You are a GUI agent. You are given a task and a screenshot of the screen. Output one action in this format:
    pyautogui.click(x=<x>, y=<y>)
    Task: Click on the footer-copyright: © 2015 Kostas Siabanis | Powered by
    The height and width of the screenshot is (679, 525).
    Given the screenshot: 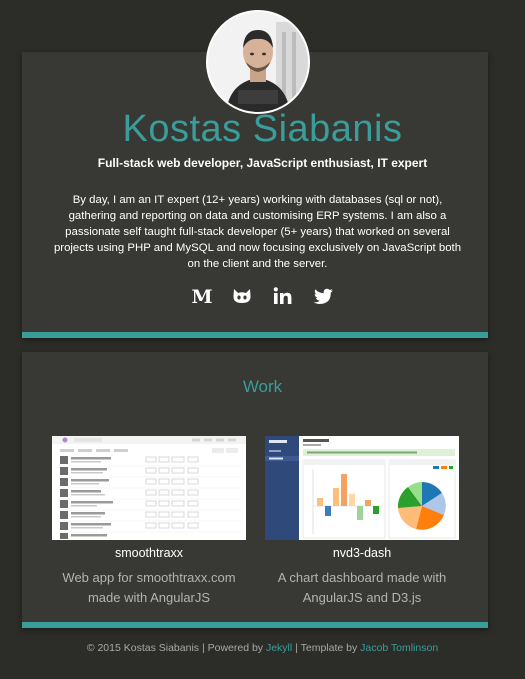 What is the action you would take?
    pyautogui.click(x=176, y=648)
    